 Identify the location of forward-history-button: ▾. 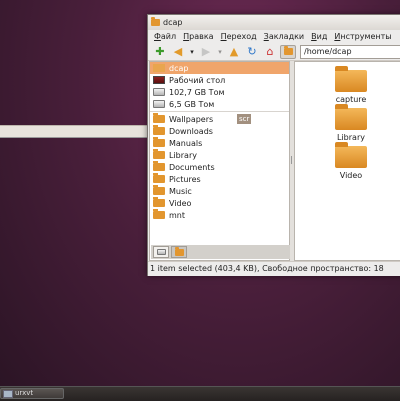
(220, 52).